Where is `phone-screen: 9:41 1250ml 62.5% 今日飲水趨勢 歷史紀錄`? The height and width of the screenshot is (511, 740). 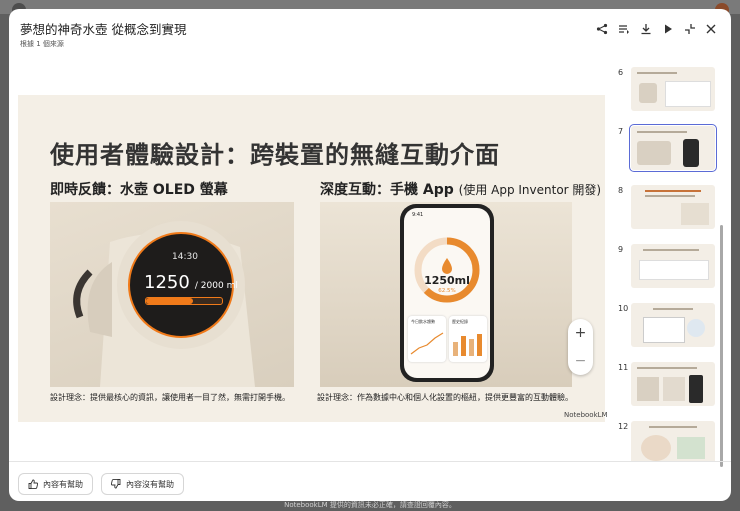 phone-screen: 9:41 1250ml 62.5% 今日飲水趨勢 歷史紀錄 is located at coordinates (447, 293).